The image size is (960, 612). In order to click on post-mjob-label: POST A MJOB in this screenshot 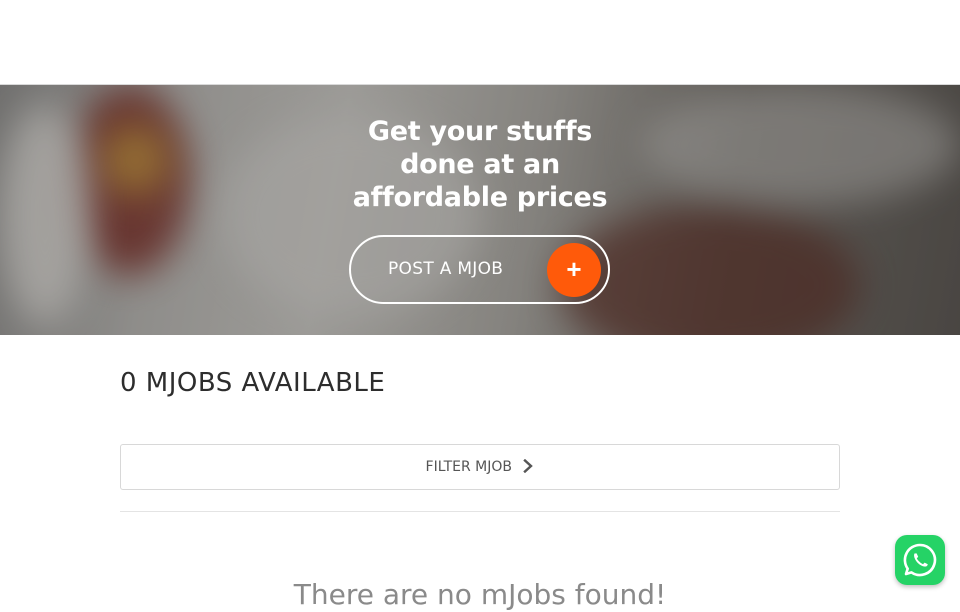, I will do `click(446, 269)`.